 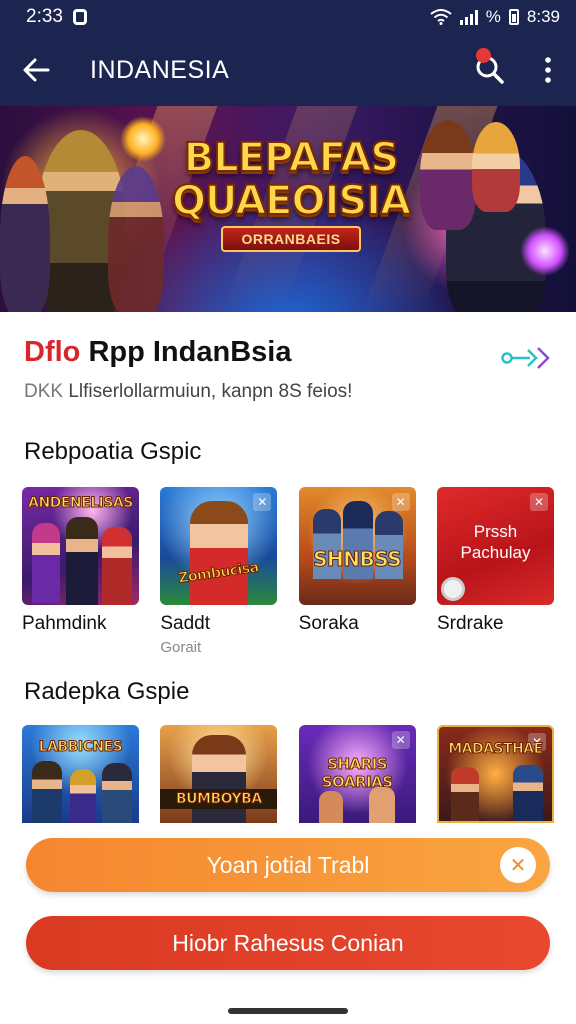 I want to click on game-card: BUMBOYBA, so click(x=219, y=774).